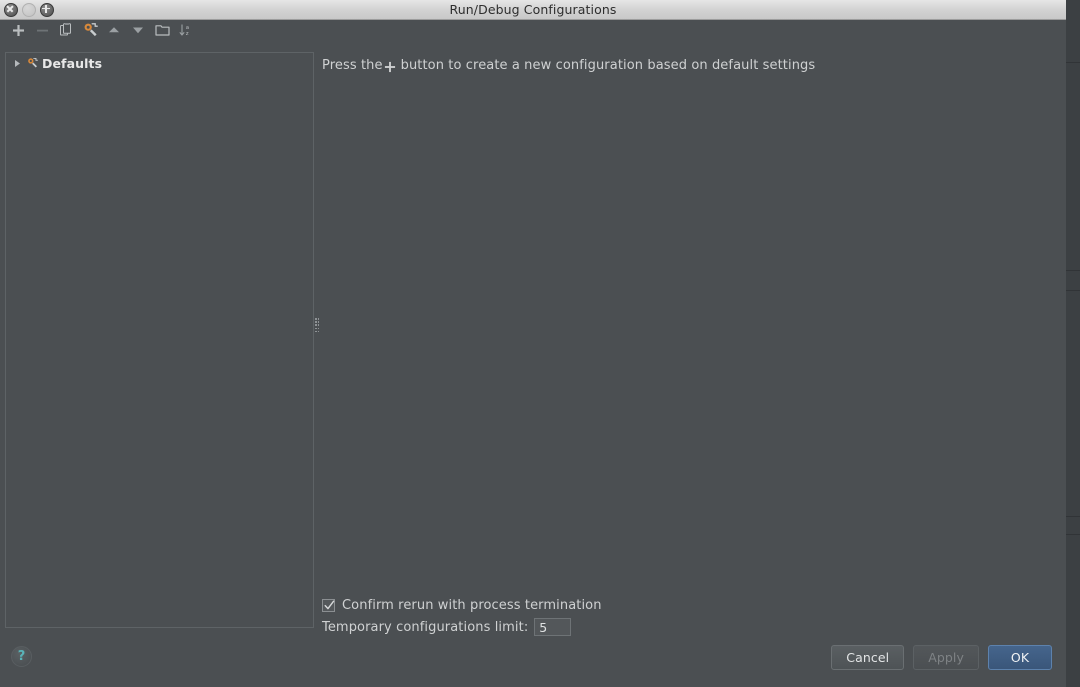 This screenshot has height=687, width=1080. I want to click on edit-defaults-button, so click(90, 30).